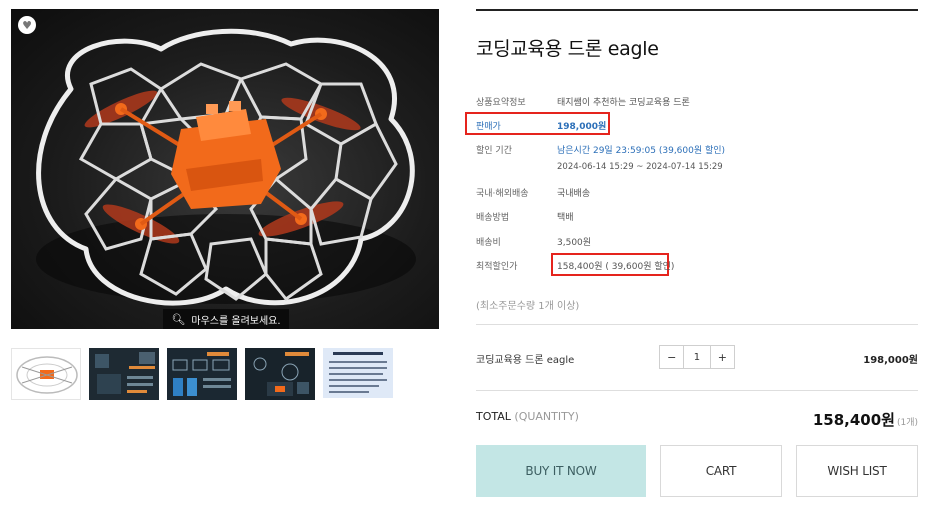 This screenshot has height=512, width=936. I want to click on discount-period: 2024-06-14 15:29 ~ 2024-07-14 15:29, so click(640, 167).